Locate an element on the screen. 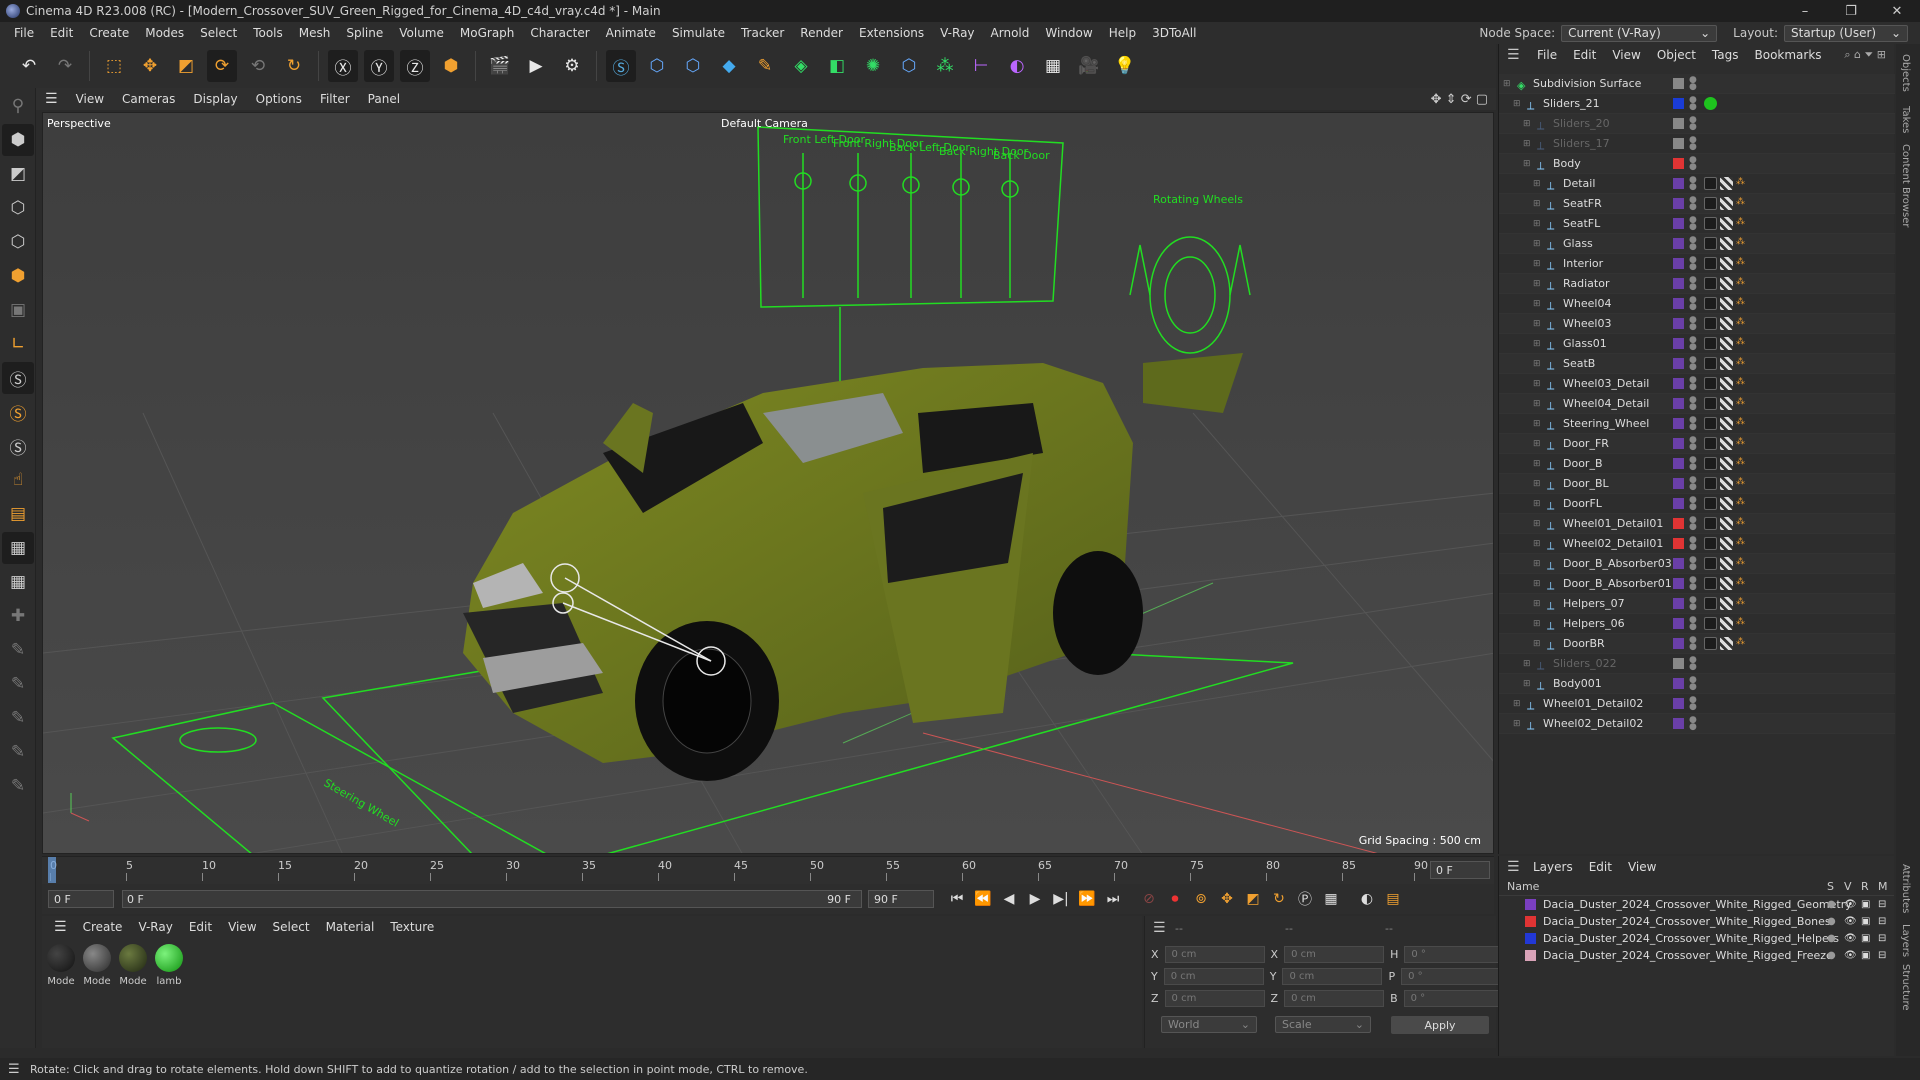  object-row: ⊞ ⟂ DoorBR ● ● ⁂ is located at coordinates (1697, 644).